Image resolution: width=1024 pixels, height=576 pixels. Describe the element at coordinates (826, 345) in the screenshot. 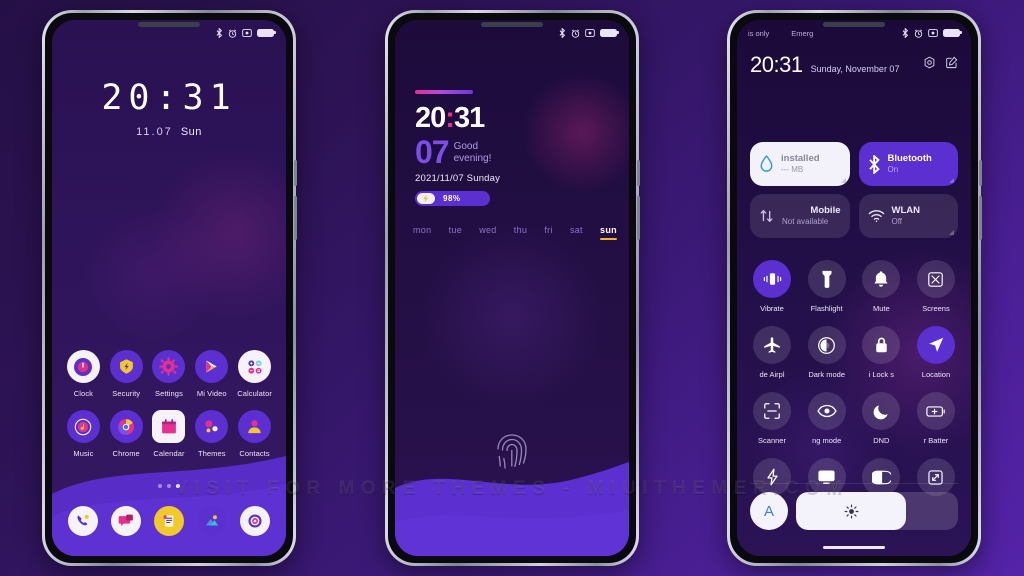

I see `contrast-icon` at that location.